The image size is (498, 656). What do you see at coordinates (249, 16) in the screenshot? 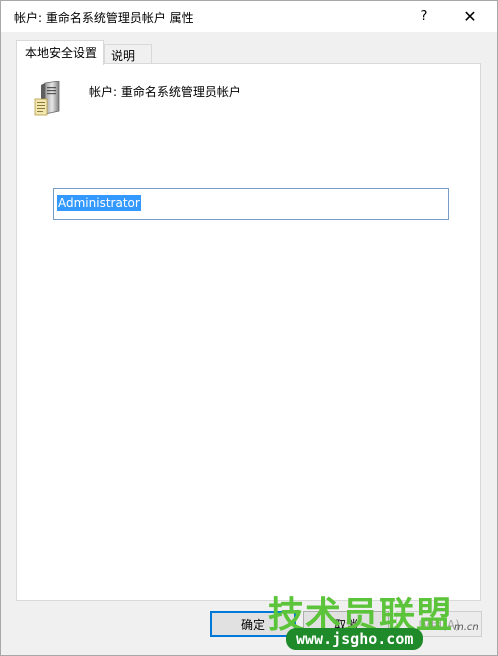
I see `title-bar: 帐户: 重命名系统管理员帐户 属性 ? ✕` at bounding box center [249, 16].